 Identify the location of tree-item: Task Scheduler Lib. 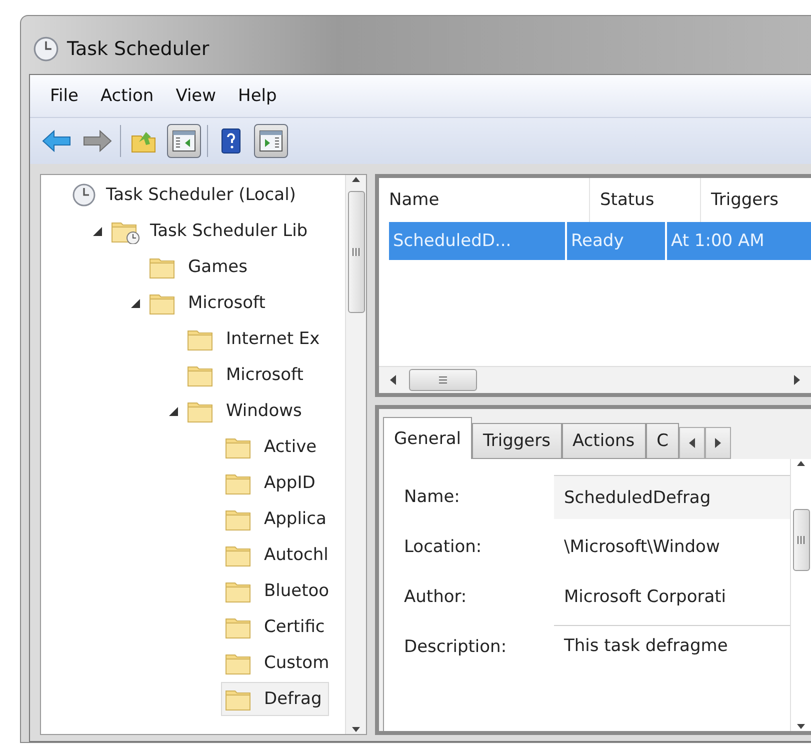
(211, 231).